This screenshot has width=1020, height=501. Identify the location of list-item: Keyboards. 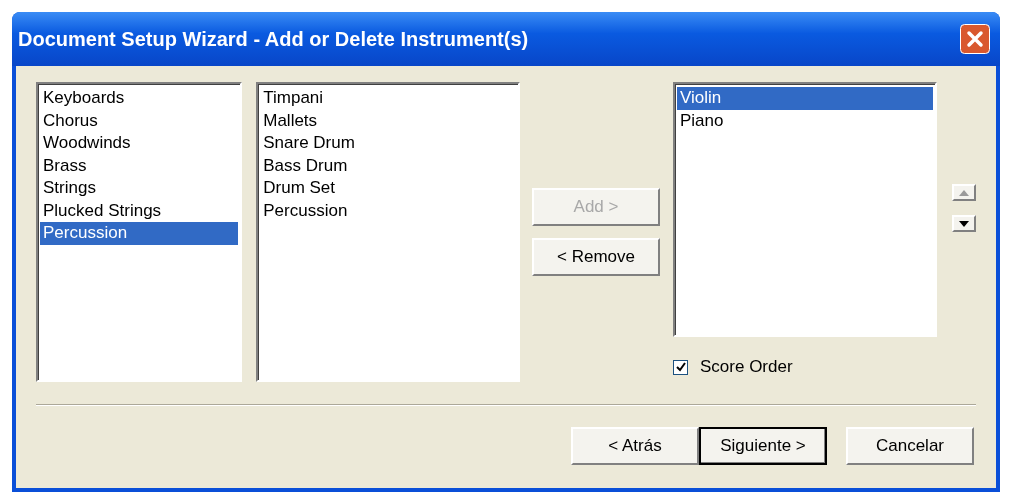
(139, 98).